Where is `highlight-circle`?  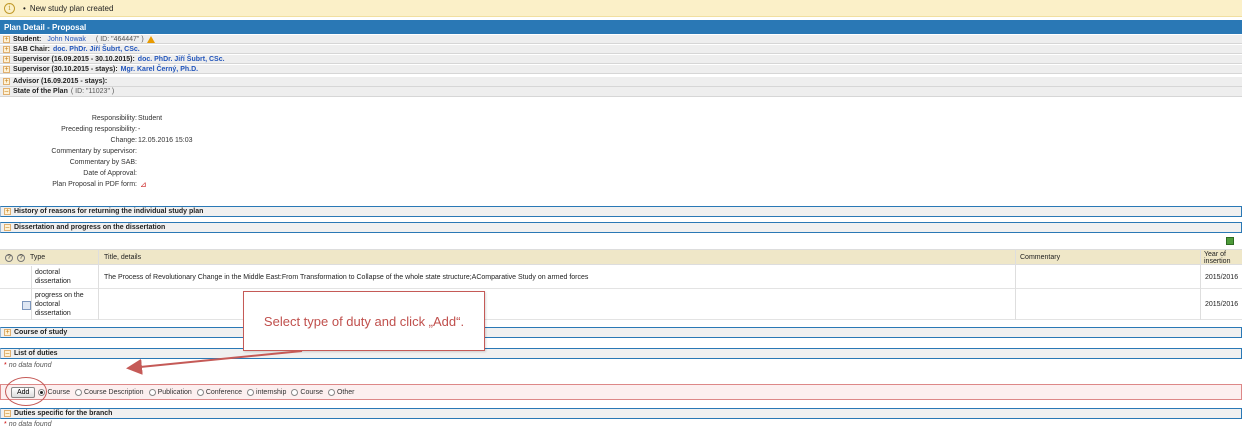 highlight-circle is located at coordinates (26, 391).